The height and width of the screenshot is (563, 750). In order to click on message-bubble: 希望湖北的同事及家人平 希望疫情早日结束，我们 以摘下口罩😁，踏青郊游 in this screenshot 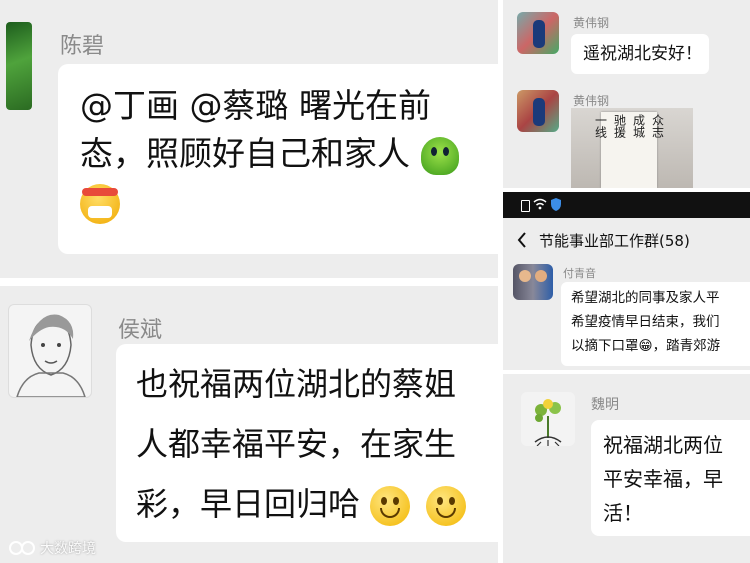, I will do `click(655, 324)`.